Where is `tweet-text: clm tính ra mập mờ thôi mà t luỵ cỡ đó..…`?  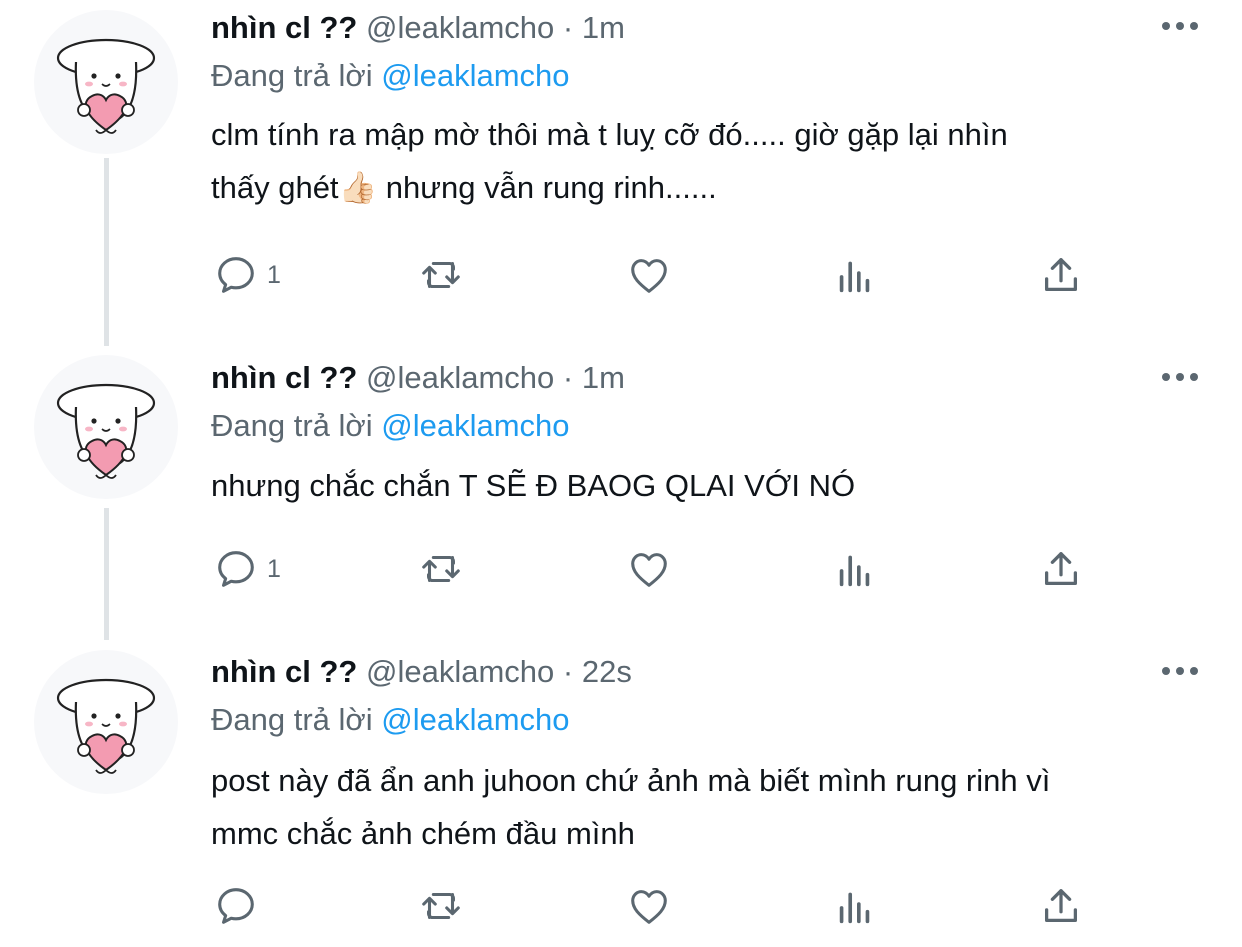 tweet-text: clm tính ra mập mờ thôi mà t luỵ cỡ đó..… is located at coordinates (711, 161).